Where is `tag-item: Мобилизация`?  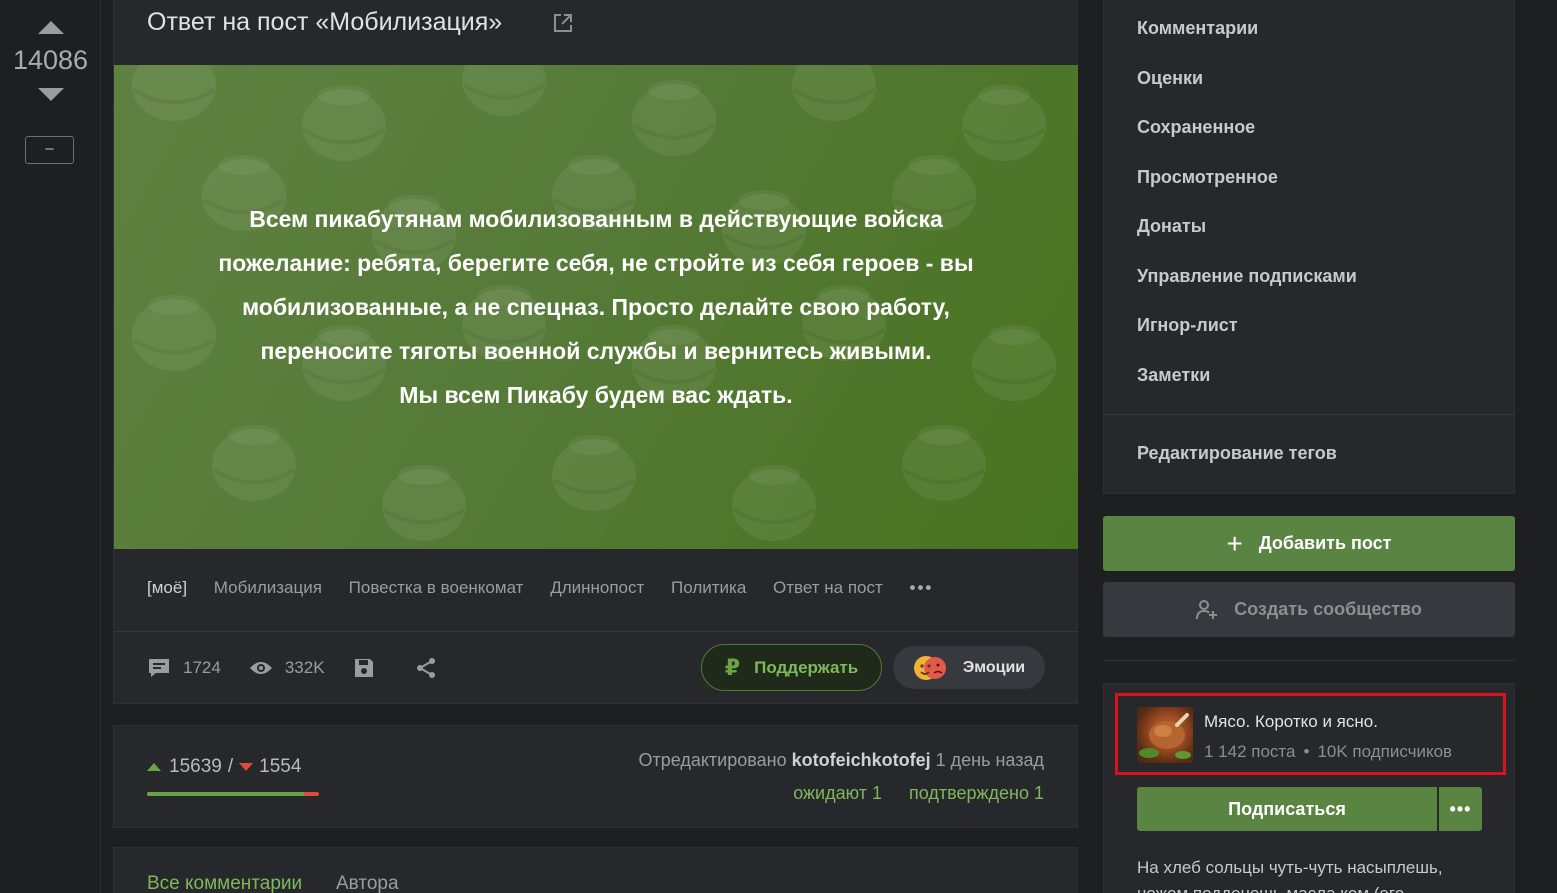
tag-item: Мобилизация is located at coordinates (268, 587).